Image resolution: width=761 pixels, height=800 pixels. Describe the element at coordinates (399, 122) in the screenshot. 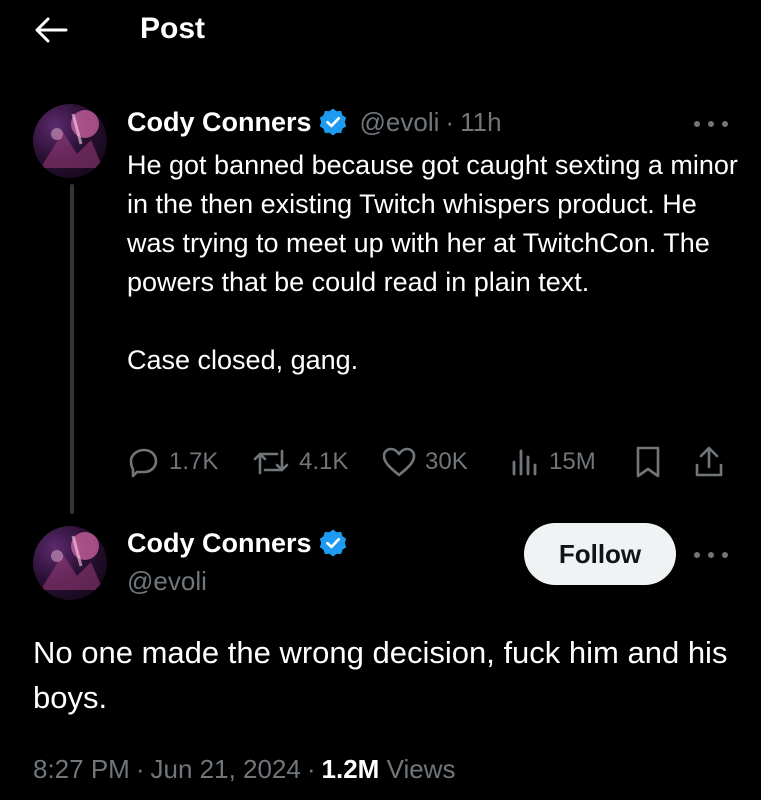

I see `handle-text: @evoli` at that location.